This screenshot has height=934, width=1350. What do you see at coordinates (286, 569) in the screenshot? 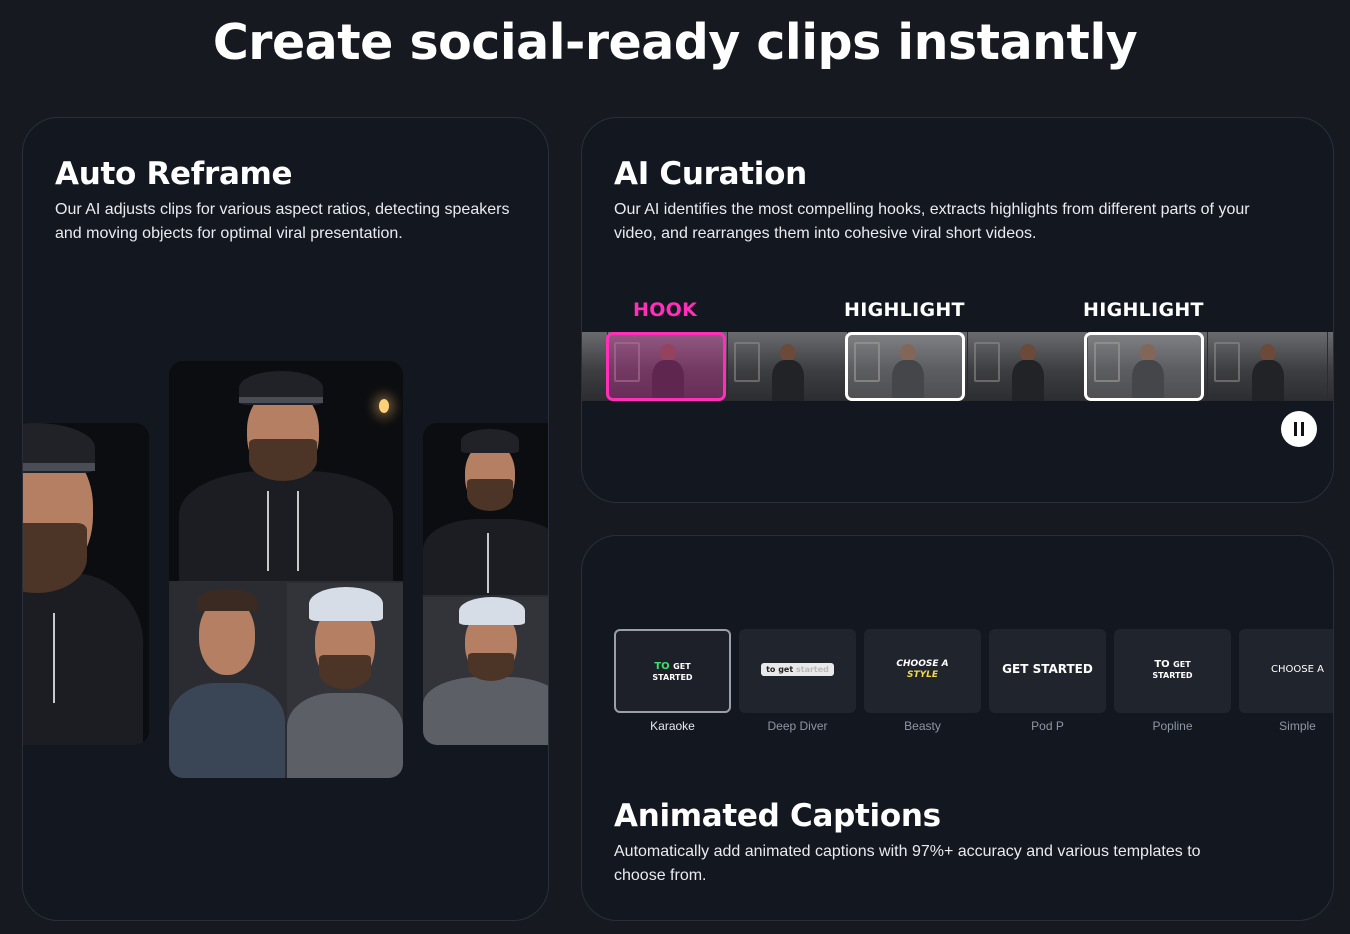
I see `reframe-preview-center` at bounding box center [286, 569].